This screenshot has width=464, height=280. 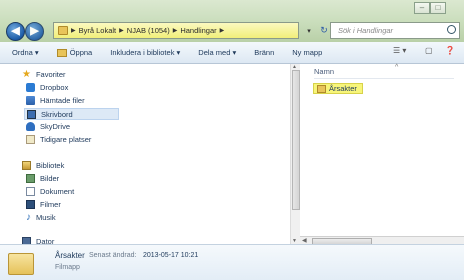 I want to click on sidebar-item-videos: Filmer, so click(x=43, y=204).